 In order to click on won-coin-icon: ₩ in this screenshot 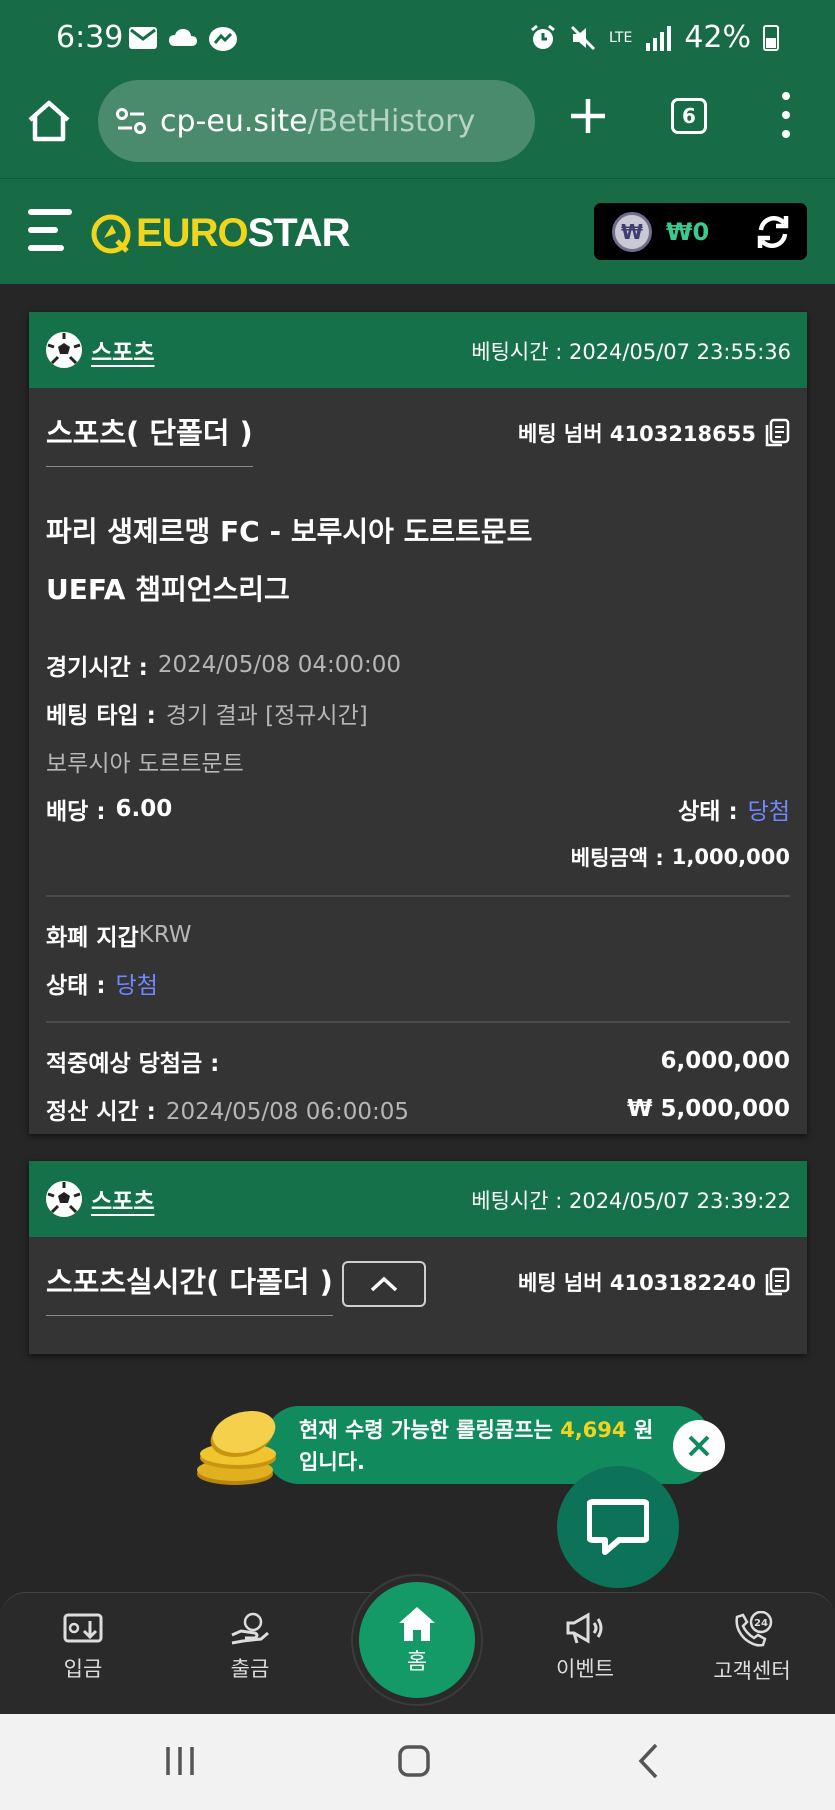, I will do `click(632, 231)`.